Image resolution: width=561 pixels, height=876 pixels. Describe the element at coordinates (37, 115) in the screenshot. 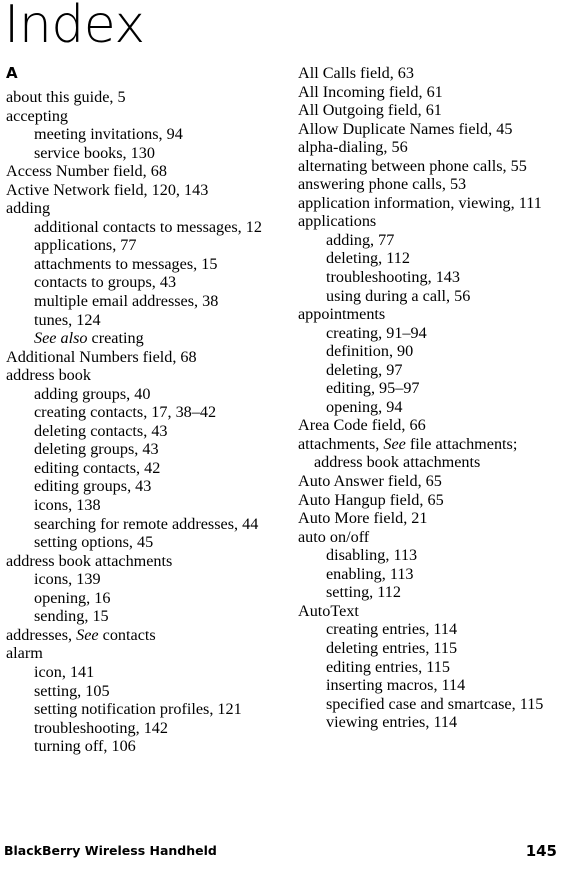

I see `index-entry: accepting` at that location.